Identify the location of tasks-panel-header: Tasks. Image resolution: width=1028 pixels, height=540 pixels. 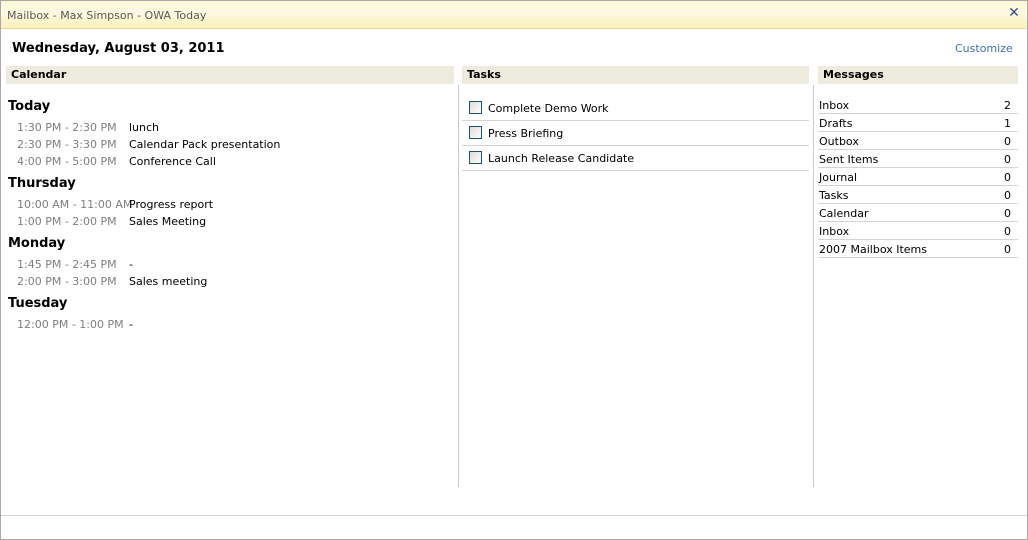
(635, 75).